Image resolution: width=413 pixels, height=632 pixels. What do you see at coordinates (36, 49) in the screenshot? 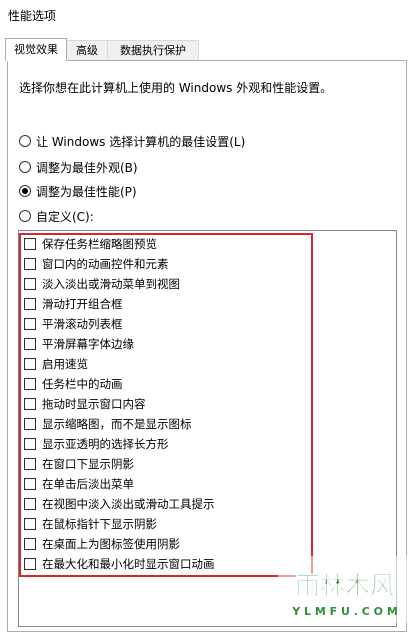
I see `tab-visual-effects: 视觉效果` at bounding box center [36, 49].